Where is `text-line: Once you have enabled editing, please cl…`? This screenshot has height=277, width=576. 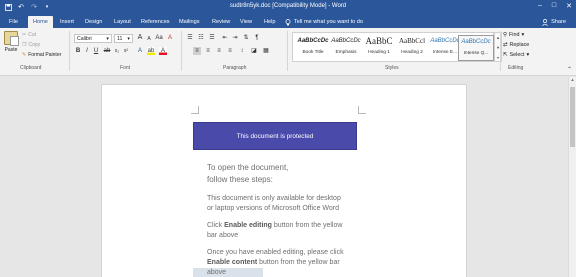
text-line: Once you have enabled editing, please cl… is located at coordinates (275, 252).